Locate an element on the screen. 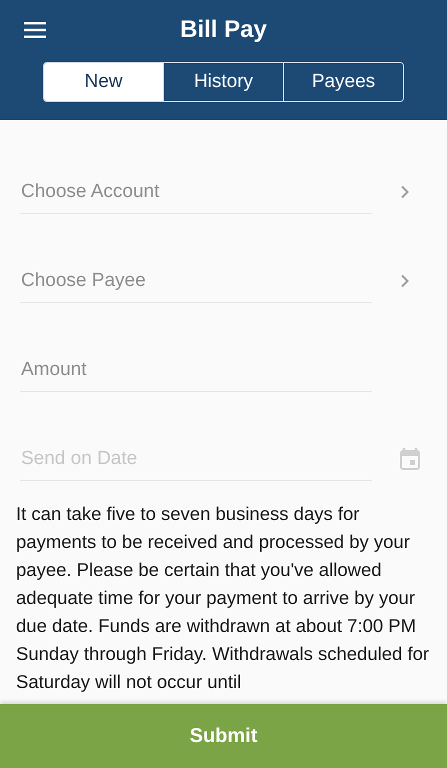  menu-icon is located at coordinates (35, 30).